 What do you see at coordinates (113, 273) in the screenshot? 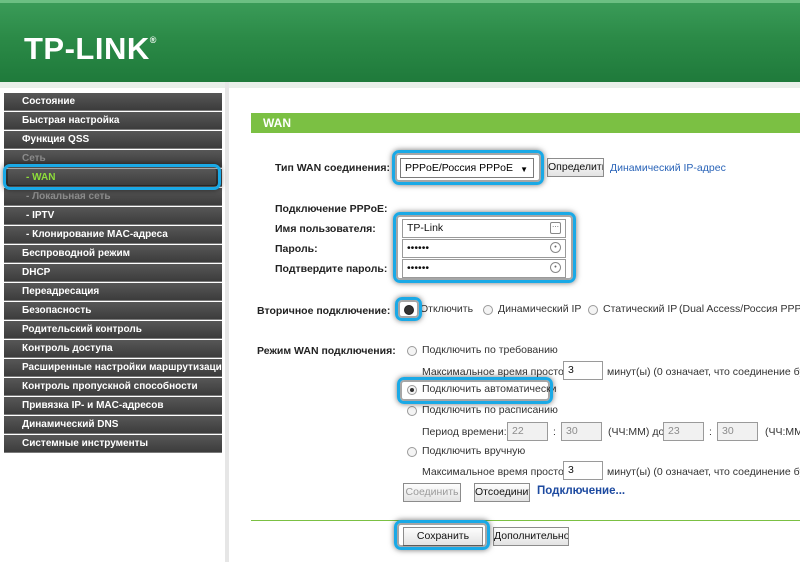
I see `sidebar-item-dhcp: DHCP` at bounding box center [113, 273].